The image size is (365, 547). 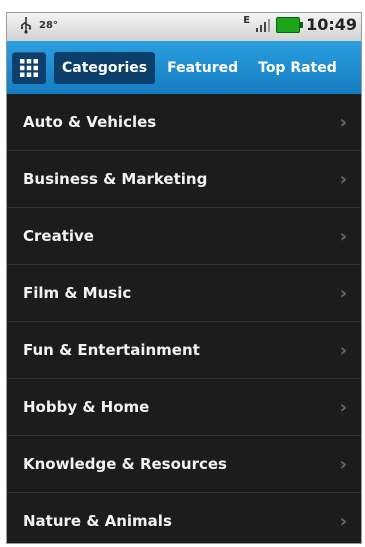 What do you see at coordinates (38, 25) in the screenshot?
I see `status-left: 28°` at bounding box center [38, 25].